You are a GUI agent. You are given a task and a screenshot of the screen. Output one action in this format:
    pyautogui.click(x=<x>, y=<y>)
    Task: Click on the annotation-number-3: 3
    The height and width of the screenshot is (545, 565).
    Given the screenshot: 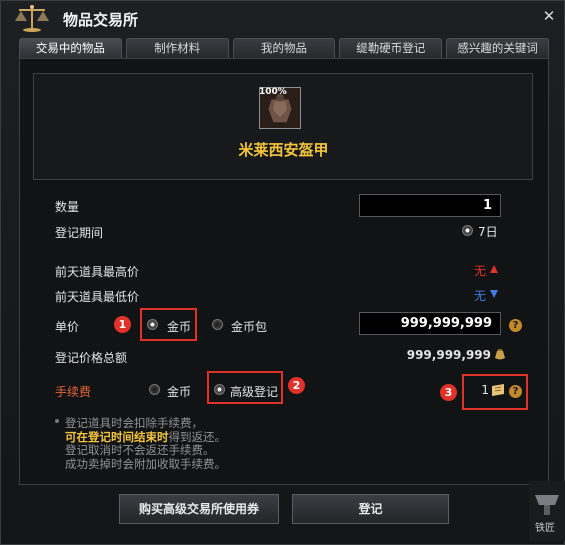 What is the action you would take?
    pyautogui.click(x=448, y=392)
    